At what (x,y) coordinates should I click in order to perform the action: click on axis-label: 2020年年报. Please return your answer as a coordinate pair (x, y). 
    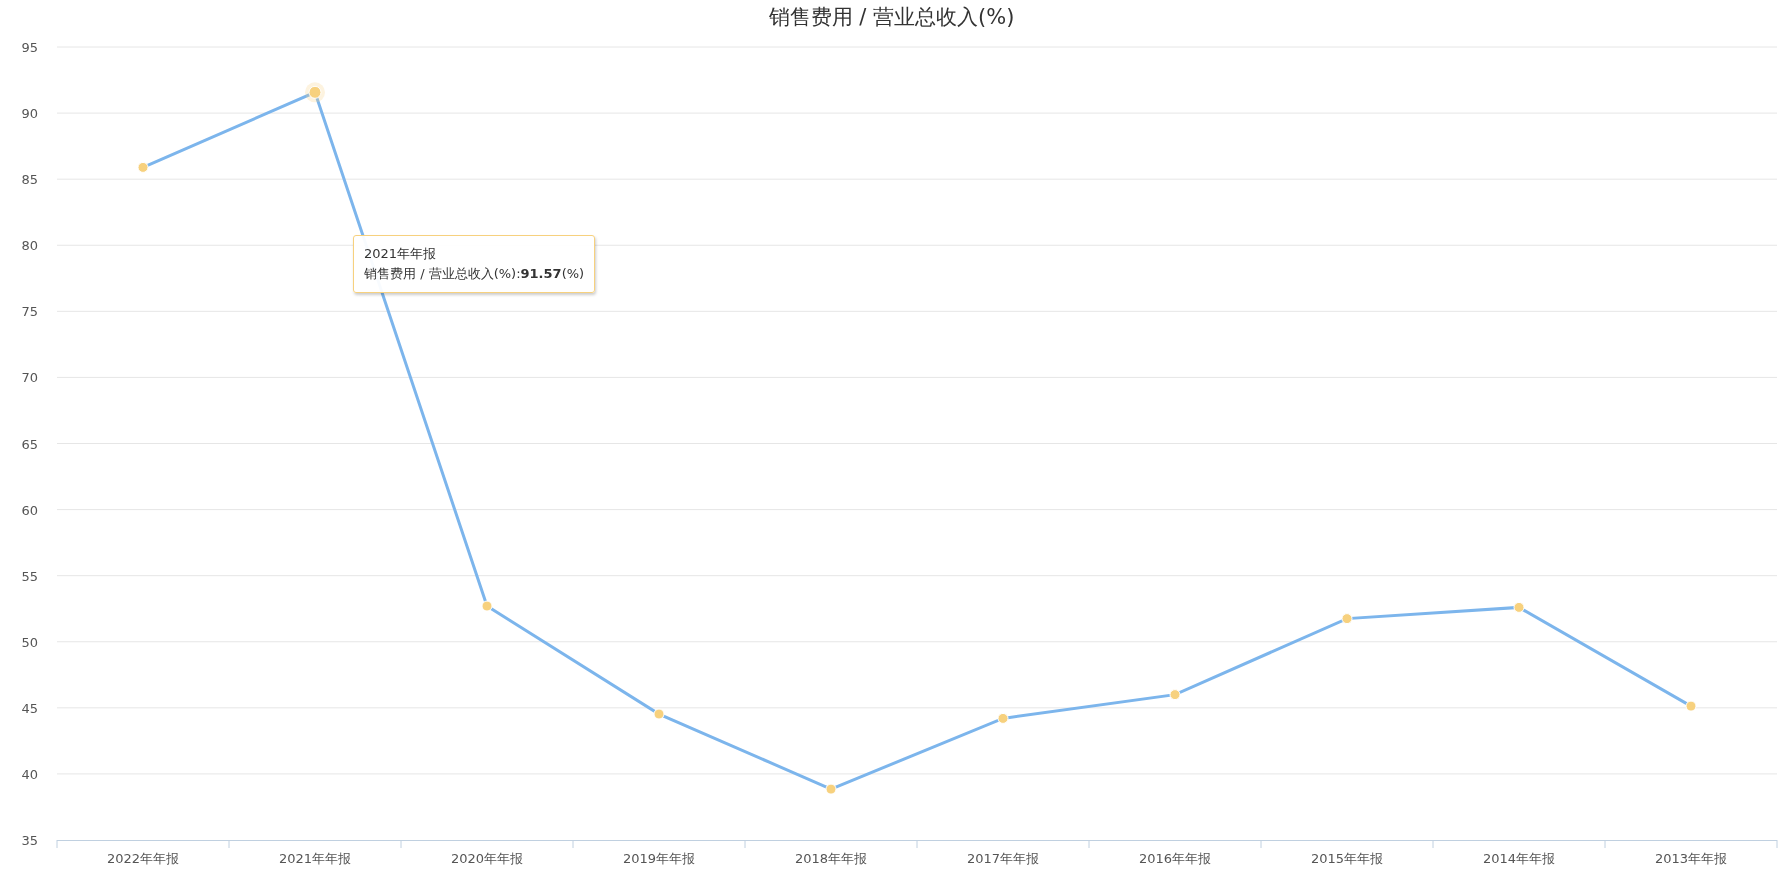
    Looking at the image, I should click on (487, 858).